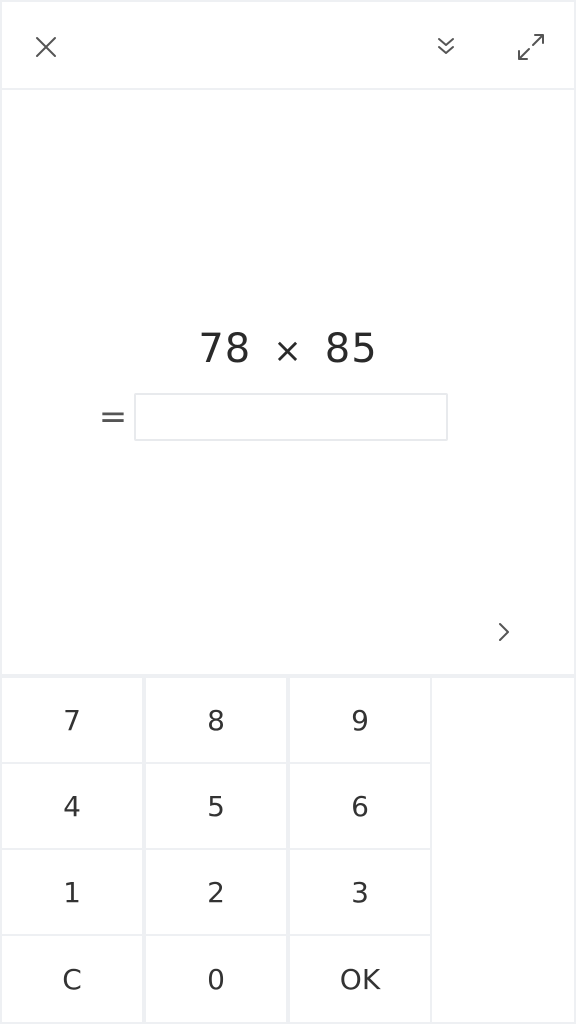 This screenshot has height=1024, width=576. Describe the element at coordinates (360, 720) in the screenshot. I see `key-9: 9` at that location.